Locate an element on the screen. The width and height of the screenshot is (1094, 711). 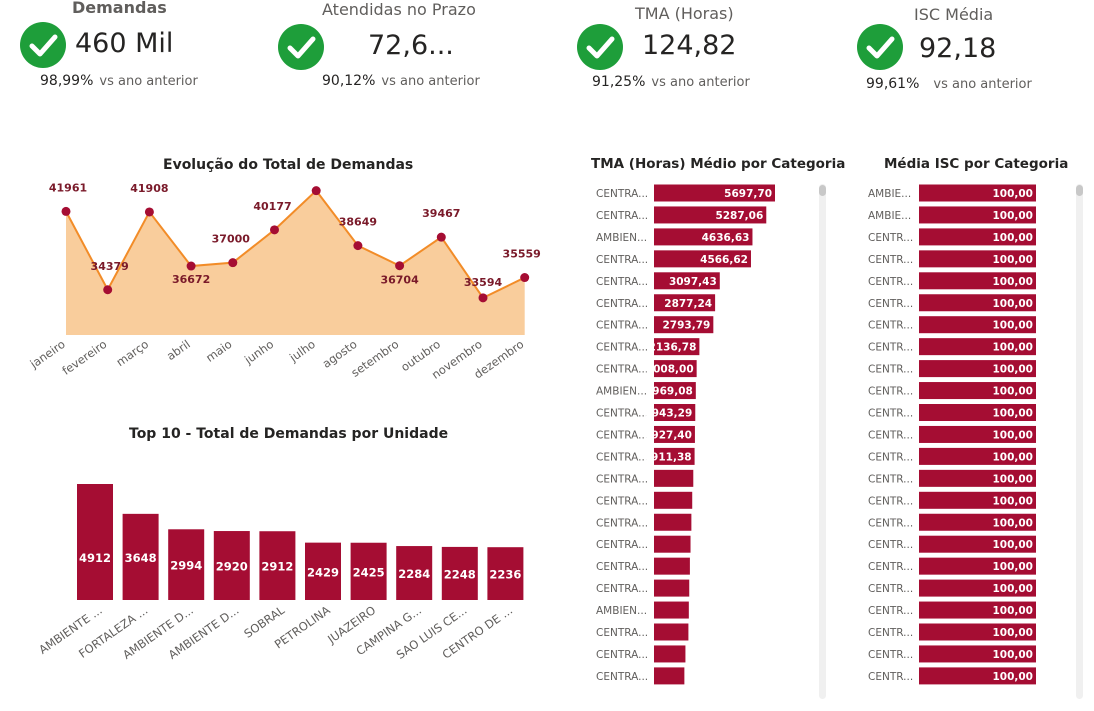
data-label: 2877,24 is located at coordinates (688, 304).